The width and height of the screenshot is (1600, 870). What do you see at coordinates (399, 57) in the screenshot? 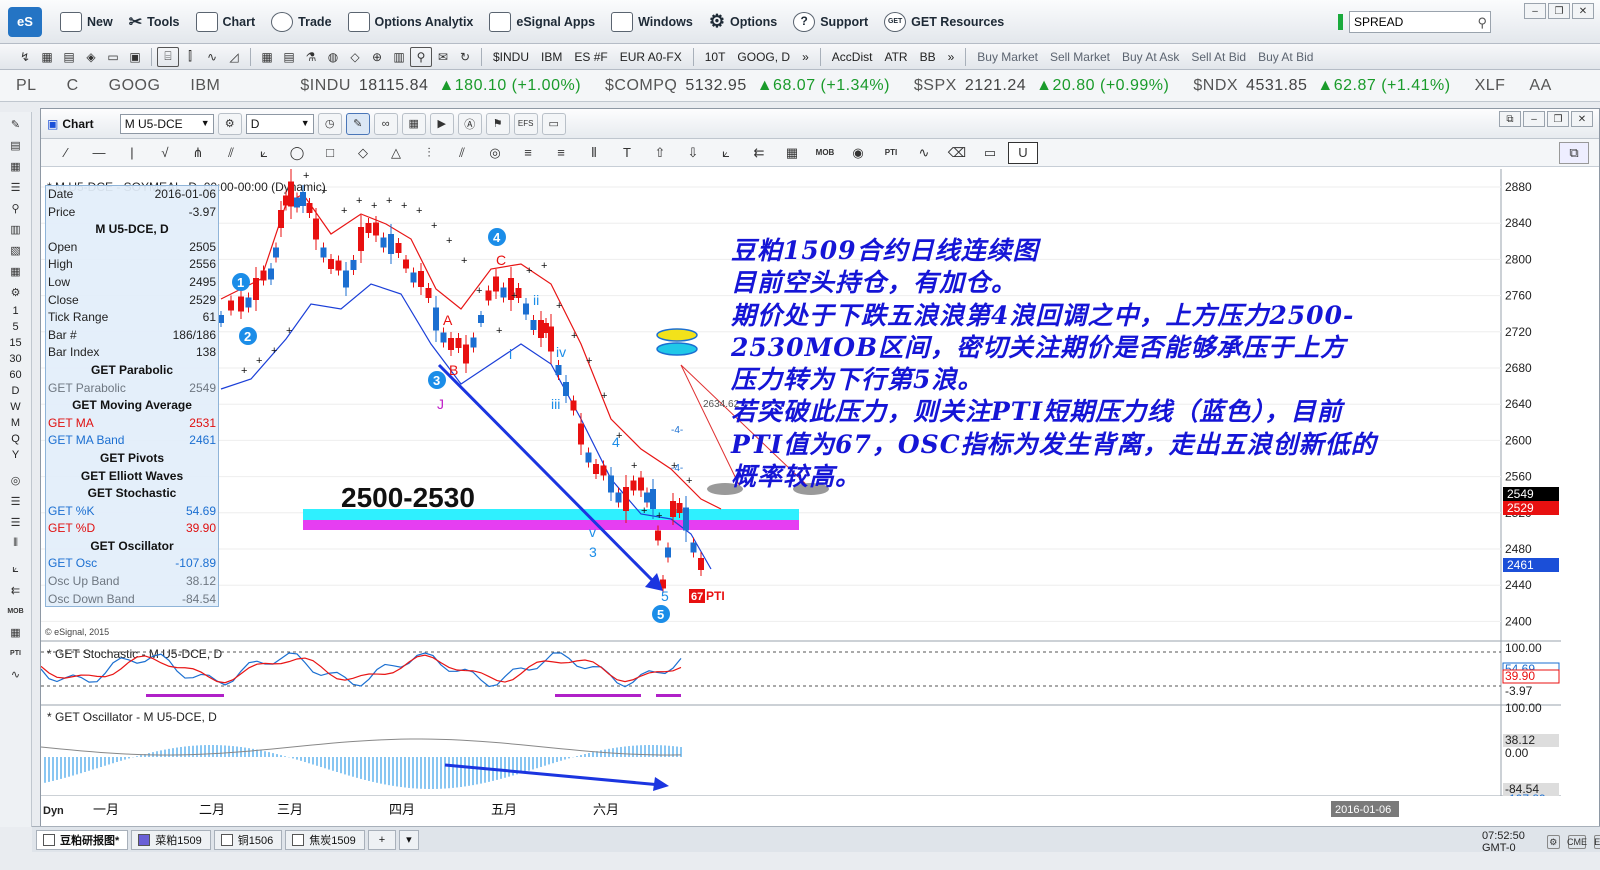
I see `book-icon: ▥` at bounding box center [399, 57].